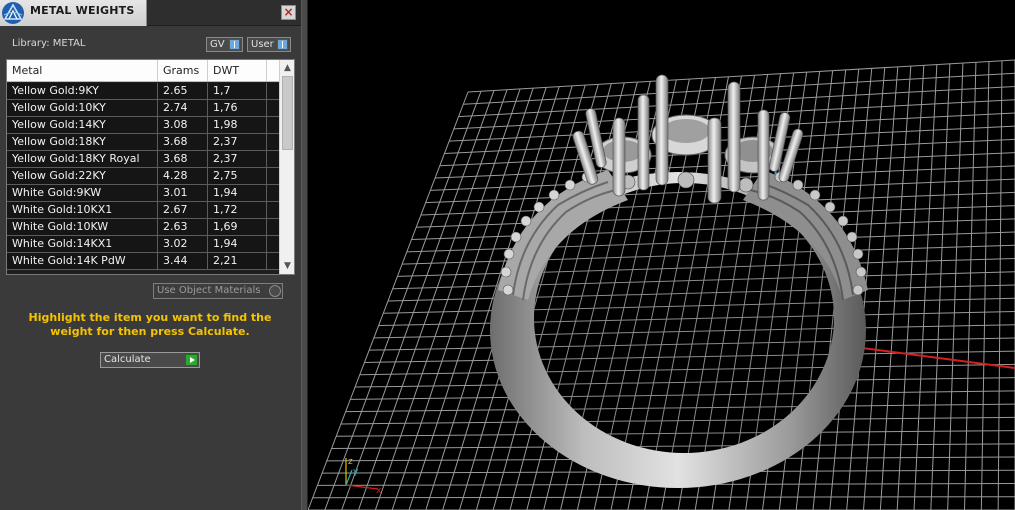  Describe the element at coordinates (356, 472) in the screenshot. I see `axis-y-label: y` at that location.